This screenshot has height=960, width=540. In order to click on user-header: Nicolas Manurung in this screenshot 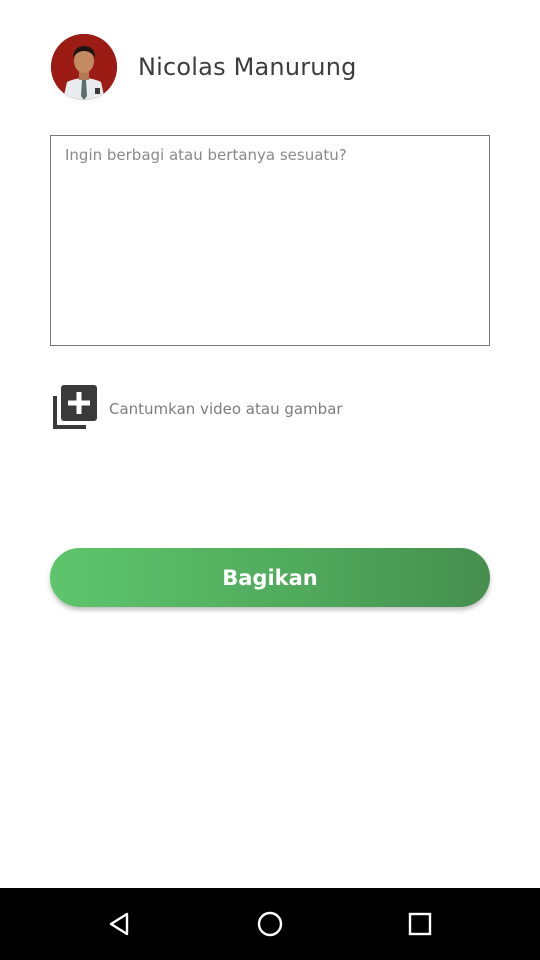, I will do `click(204, 67)`.